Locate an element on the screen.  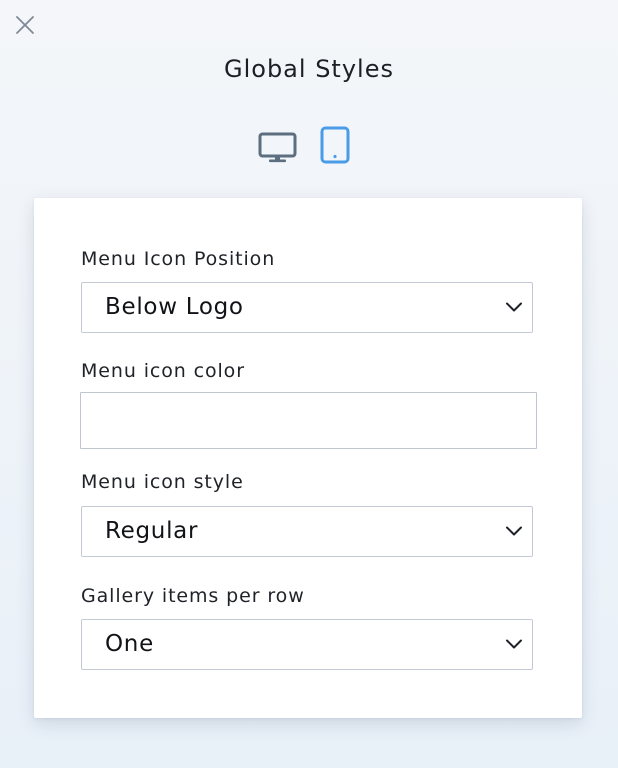
menu-icon-position-value: Below Logo is located at coordinates (174, 307).